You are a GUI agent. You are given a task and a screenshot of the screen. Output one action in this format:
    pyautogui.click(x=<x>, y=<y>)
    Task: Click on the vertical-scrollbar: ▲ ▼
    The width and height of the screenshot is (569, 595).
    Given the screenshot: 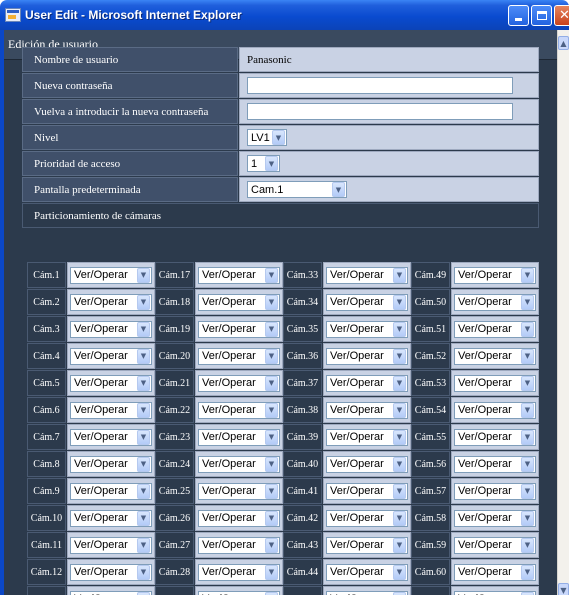 What is the action you would take?
    pyautogui.click(x=563, y=312)
    